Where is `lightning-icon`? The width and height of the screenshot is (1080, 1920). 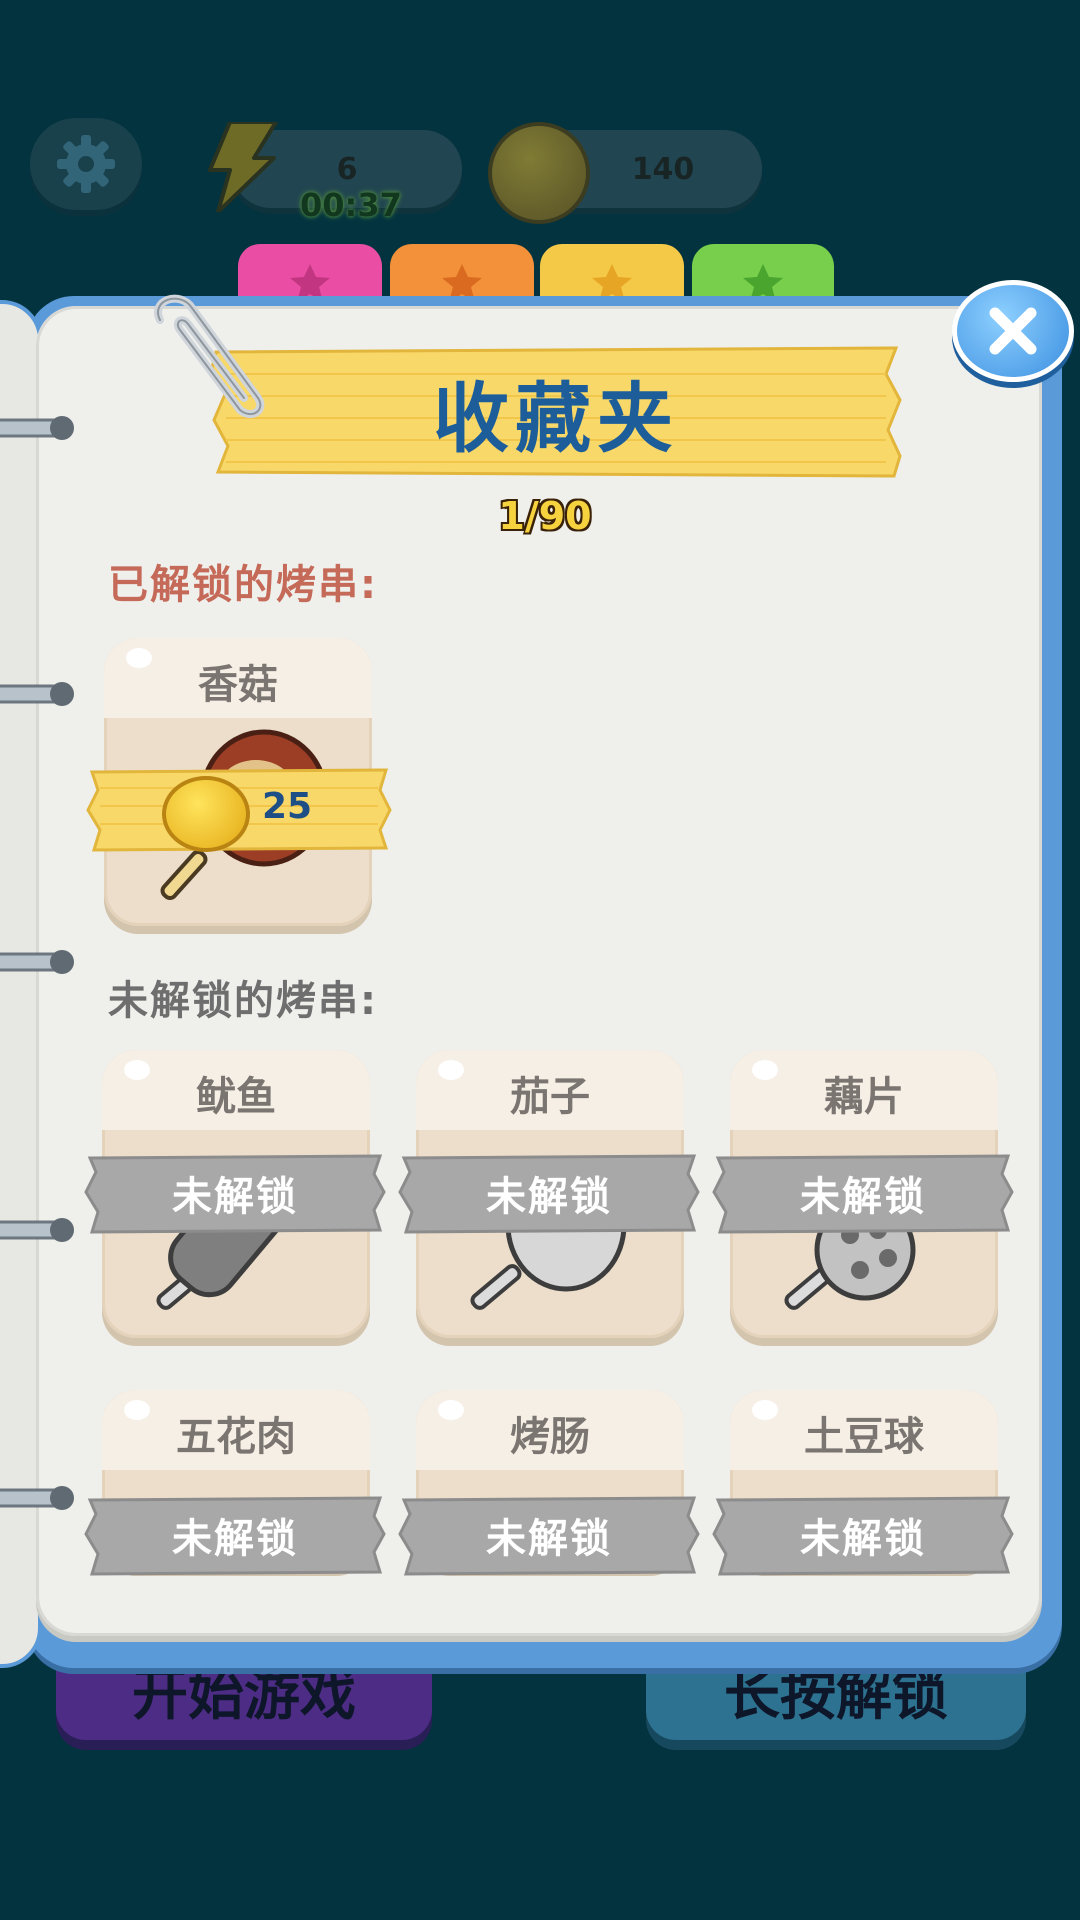 lightning-icon is located at coordinates (243, 167).